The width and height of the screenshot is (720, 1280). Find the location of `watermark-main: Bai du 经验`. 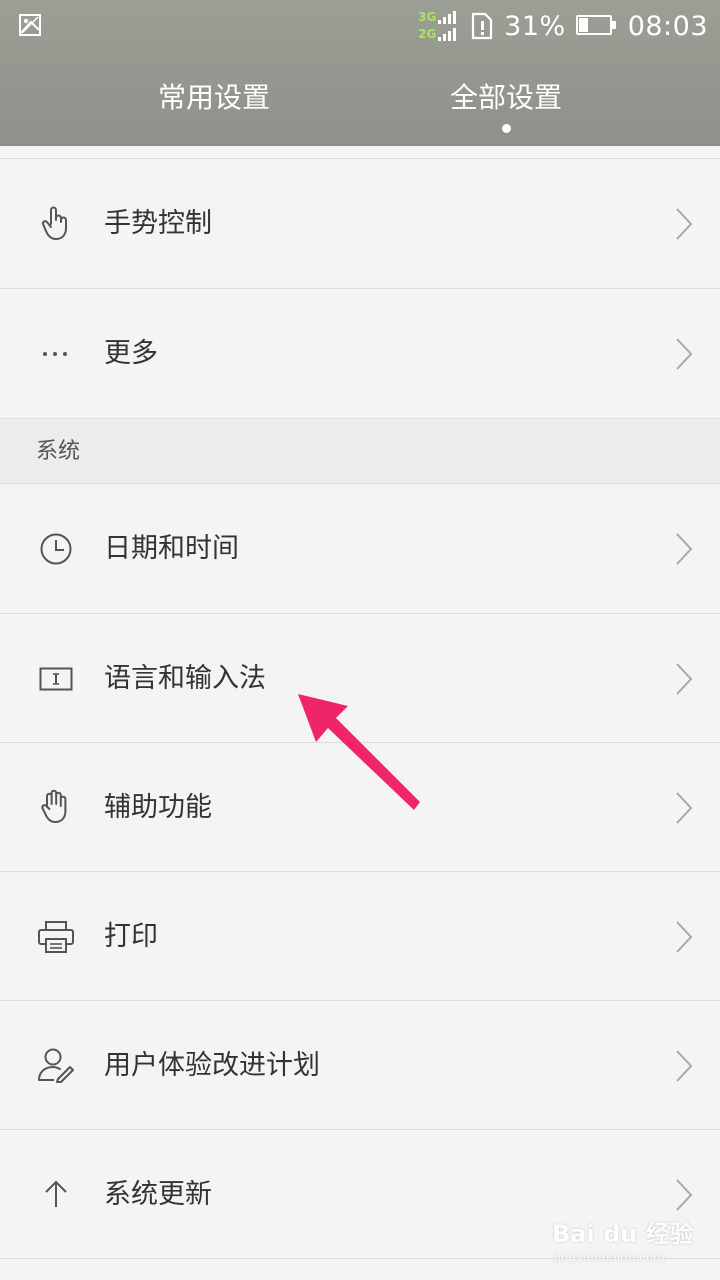

watermark-main: Bai du 经验 is located at coordinates (623, 1234).